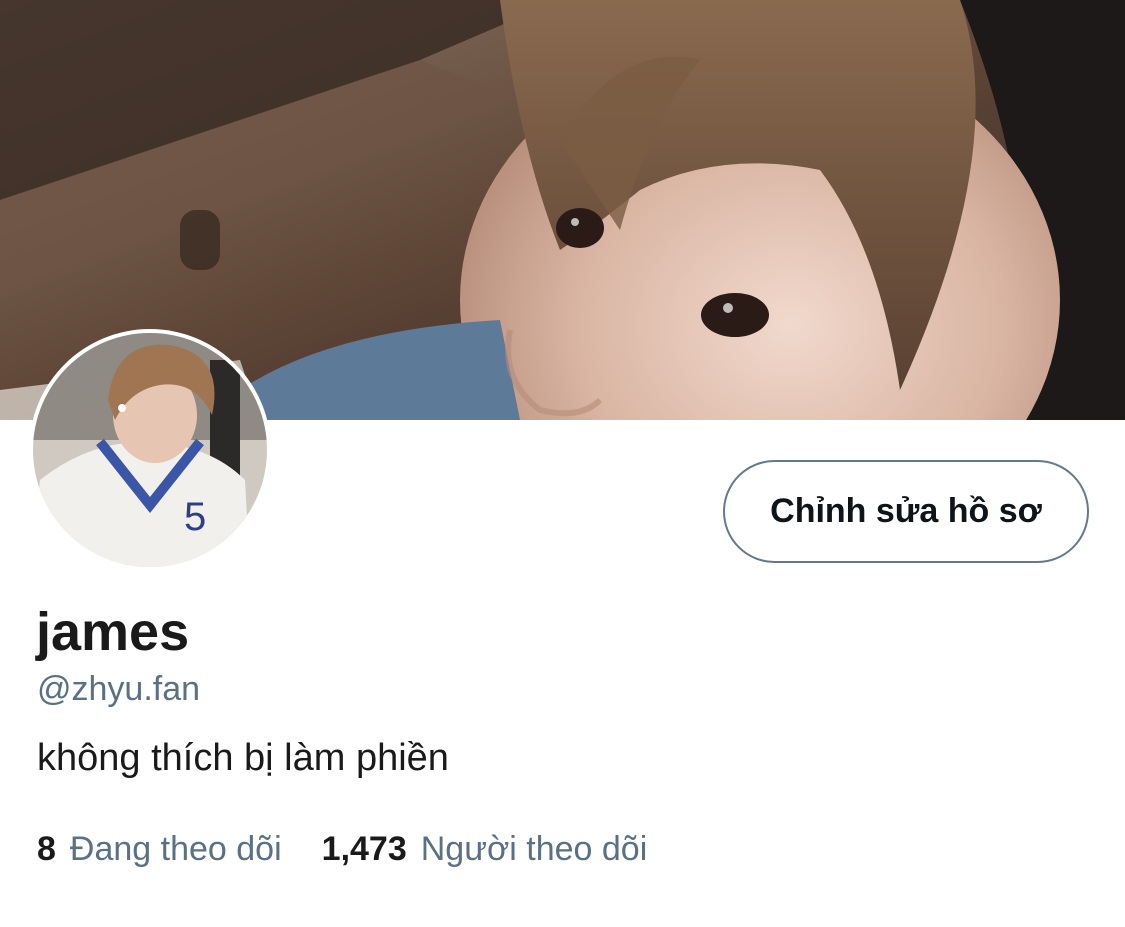 This screenshot has width=1125, height=927. What do you see at coordinates (195, 517) in the screenshot?
I see `svg-text: 5` at bounding box center [195, 517].